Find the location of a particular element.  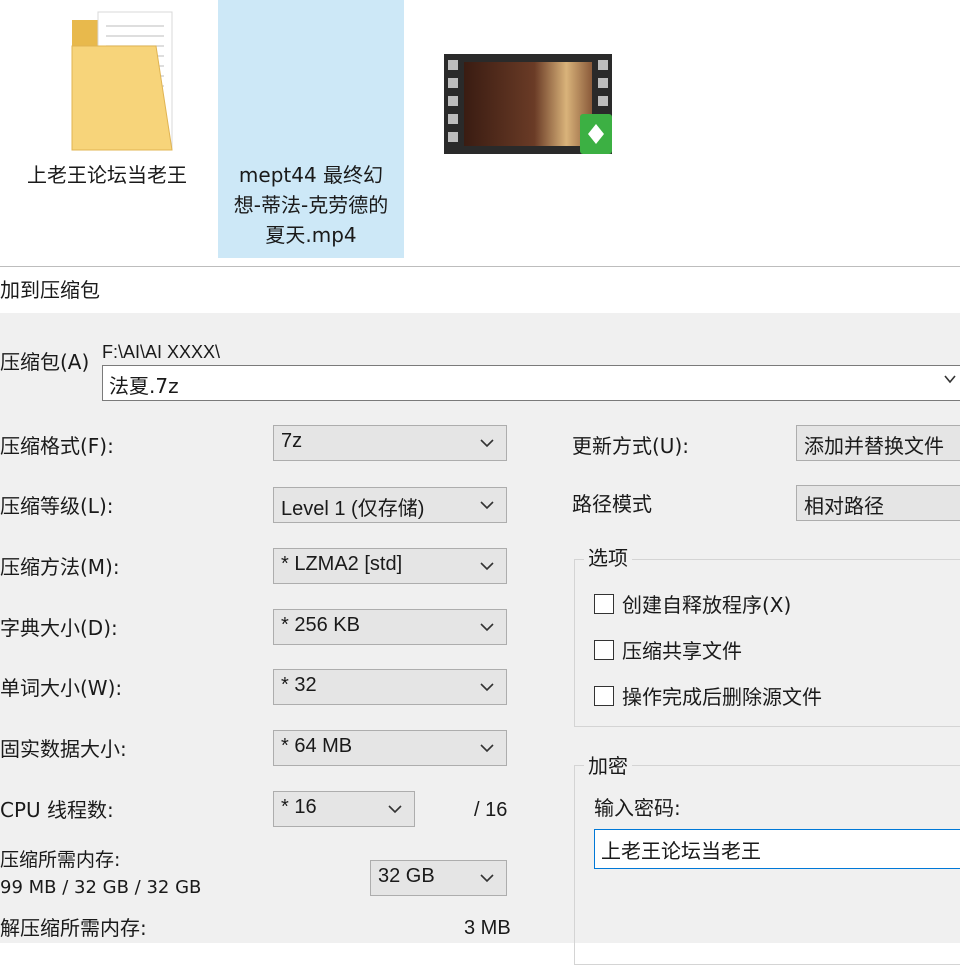

word-select: * 32 is located at coordinates (390, 687).